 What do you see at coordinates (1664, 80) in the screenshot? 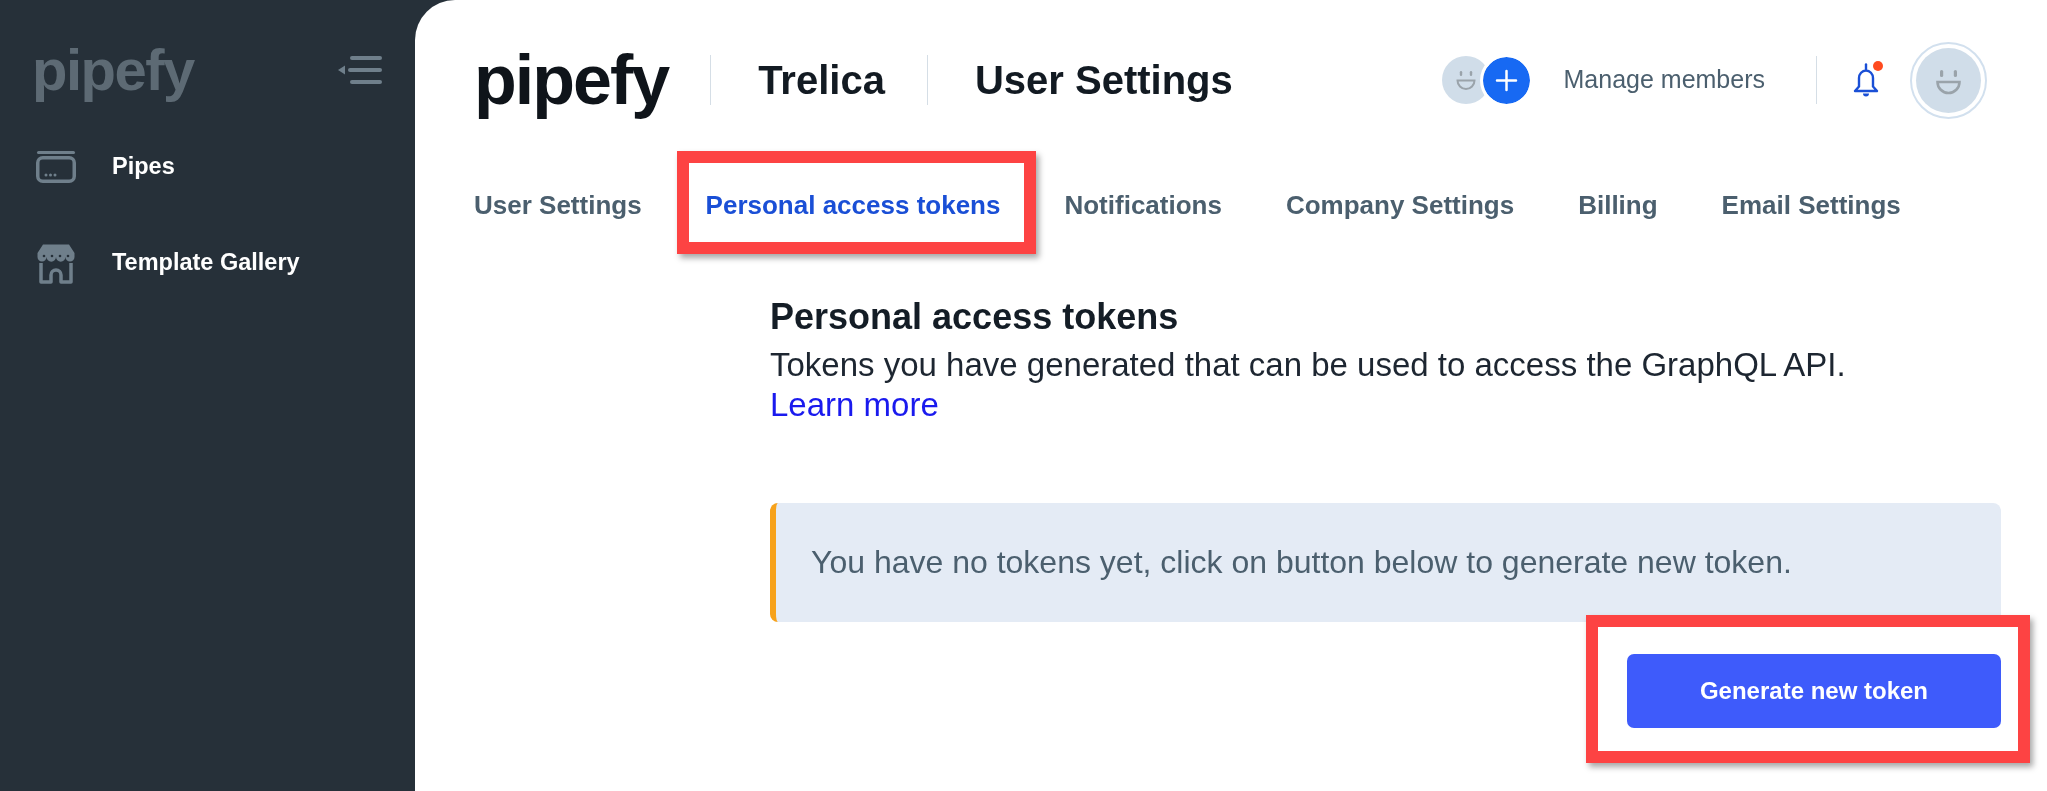
I see `manage-members-link: Manage members` at bounding box center [1664, 80].